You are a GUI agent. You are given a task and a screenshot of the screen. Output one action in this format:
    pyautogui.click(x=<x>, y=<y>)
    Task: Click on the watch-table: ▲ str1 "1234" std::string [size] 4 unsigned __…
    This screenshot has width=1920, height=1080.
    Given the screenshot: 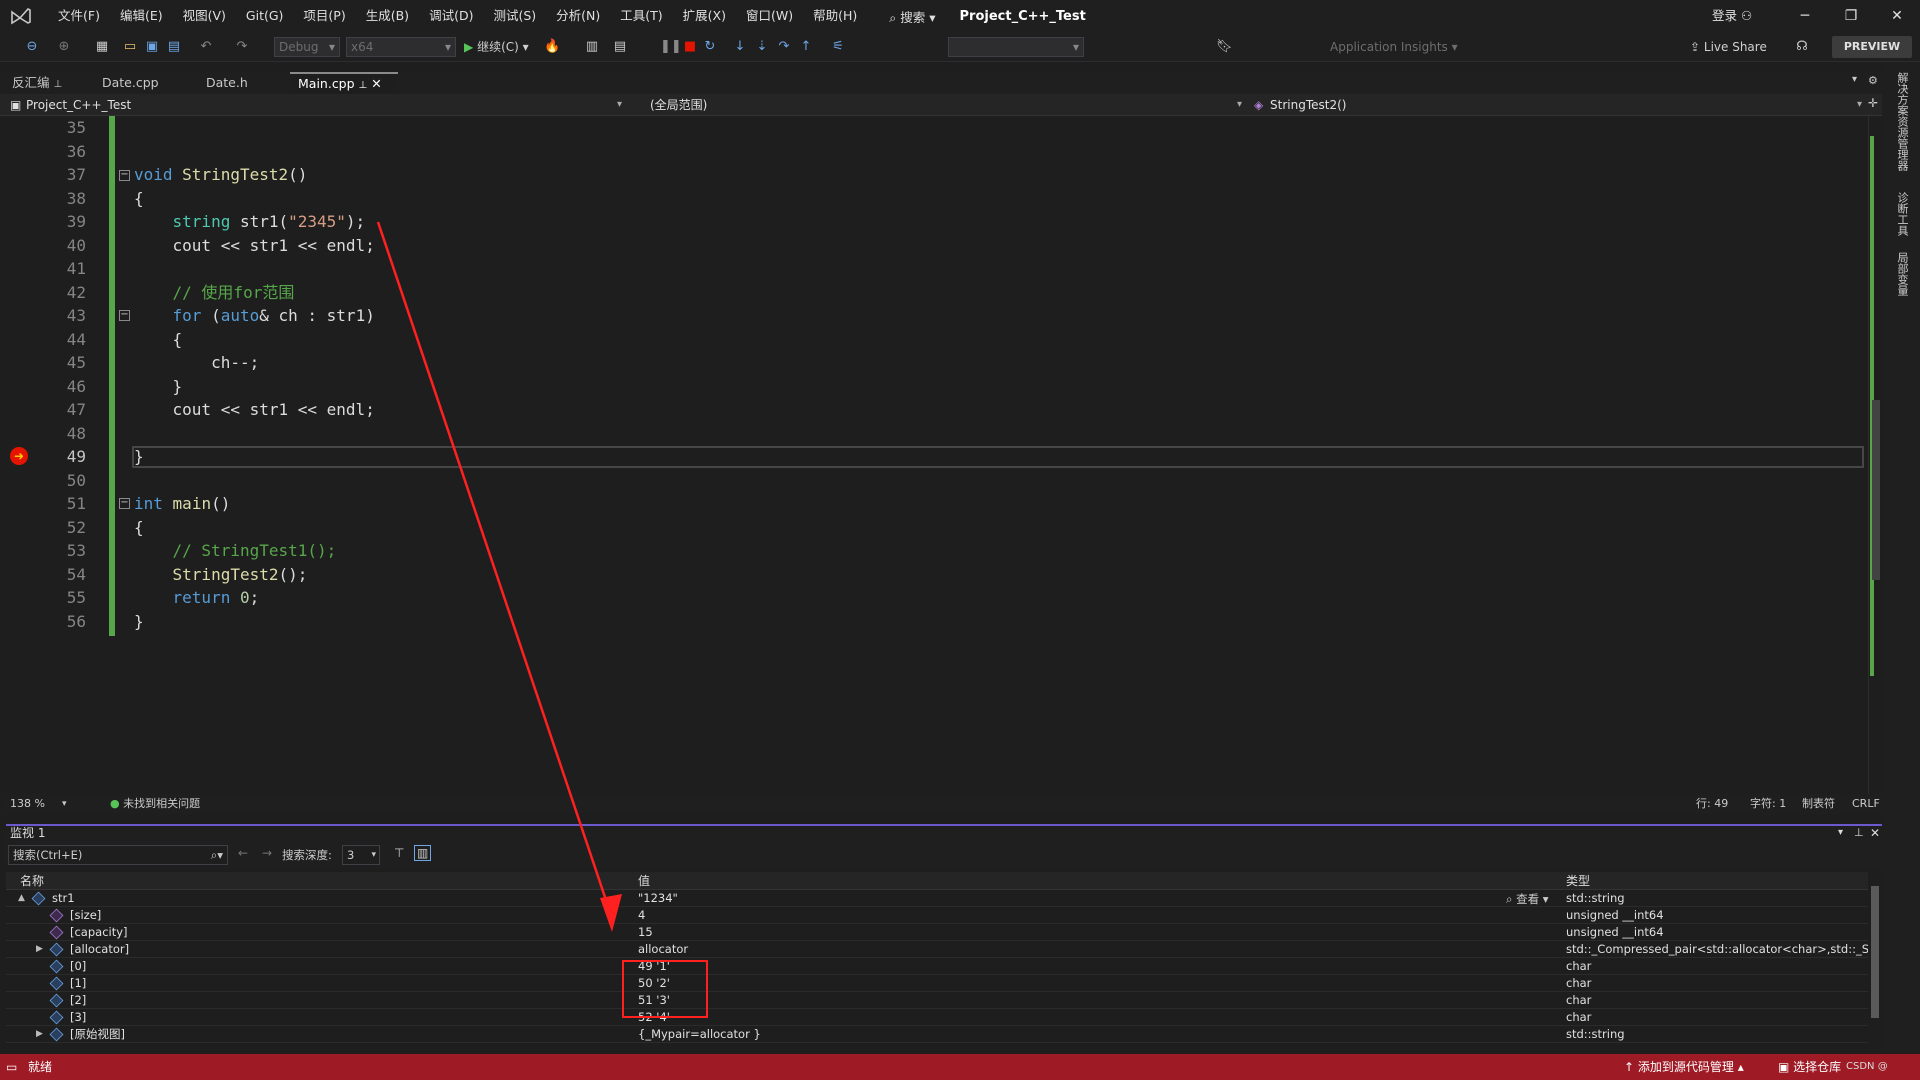 What is the action you would take?
    pyautogui.click(x=941, y=967)
    